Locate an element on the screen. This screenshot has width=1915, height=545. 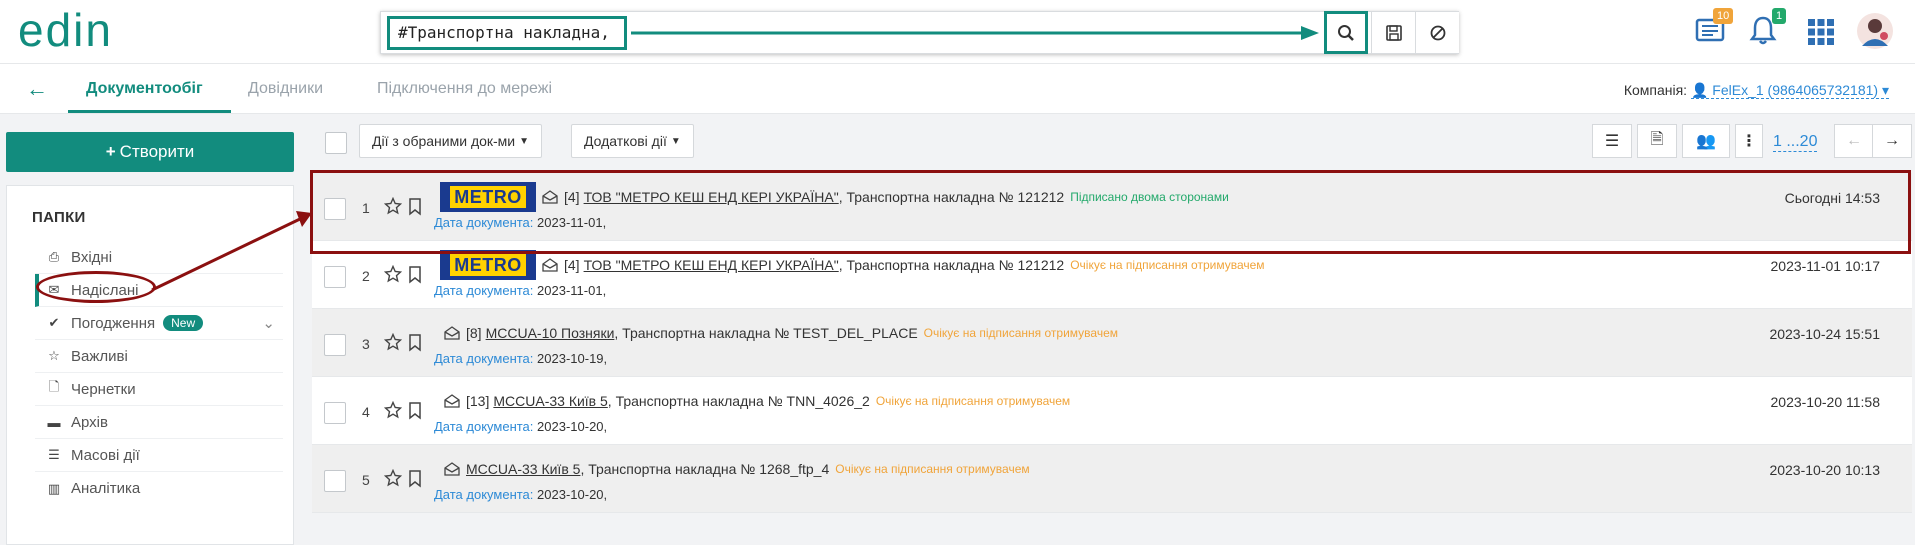
document-date: 2023-11-01, is located at coordinates (572, 290).